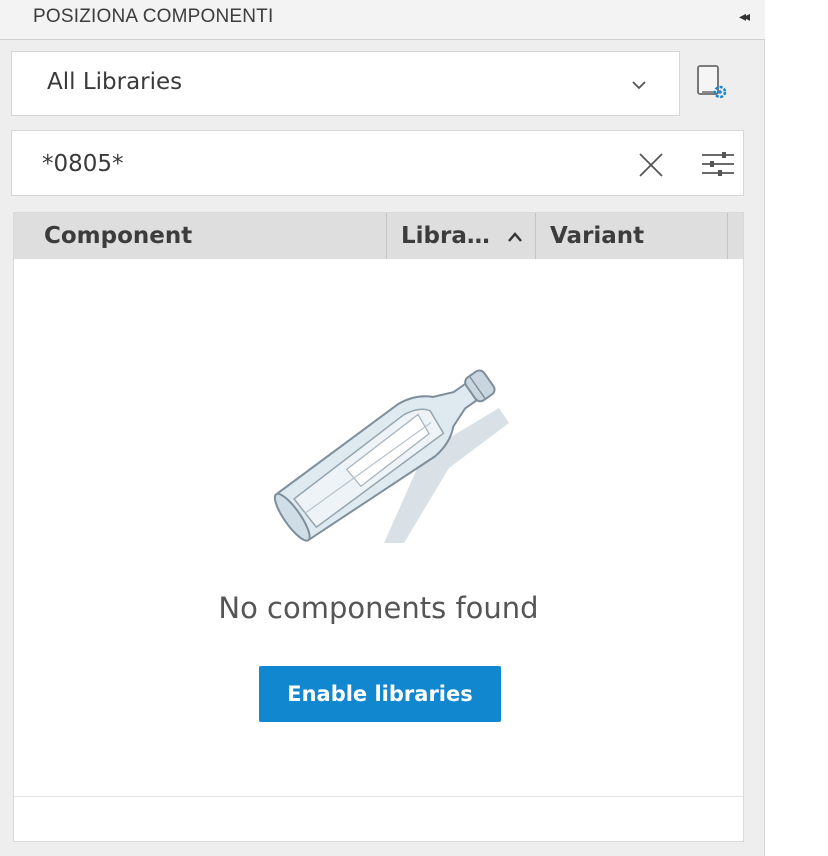 The image size is (828, 856). I want to click on column-header-component: Component, so click(200, 236).